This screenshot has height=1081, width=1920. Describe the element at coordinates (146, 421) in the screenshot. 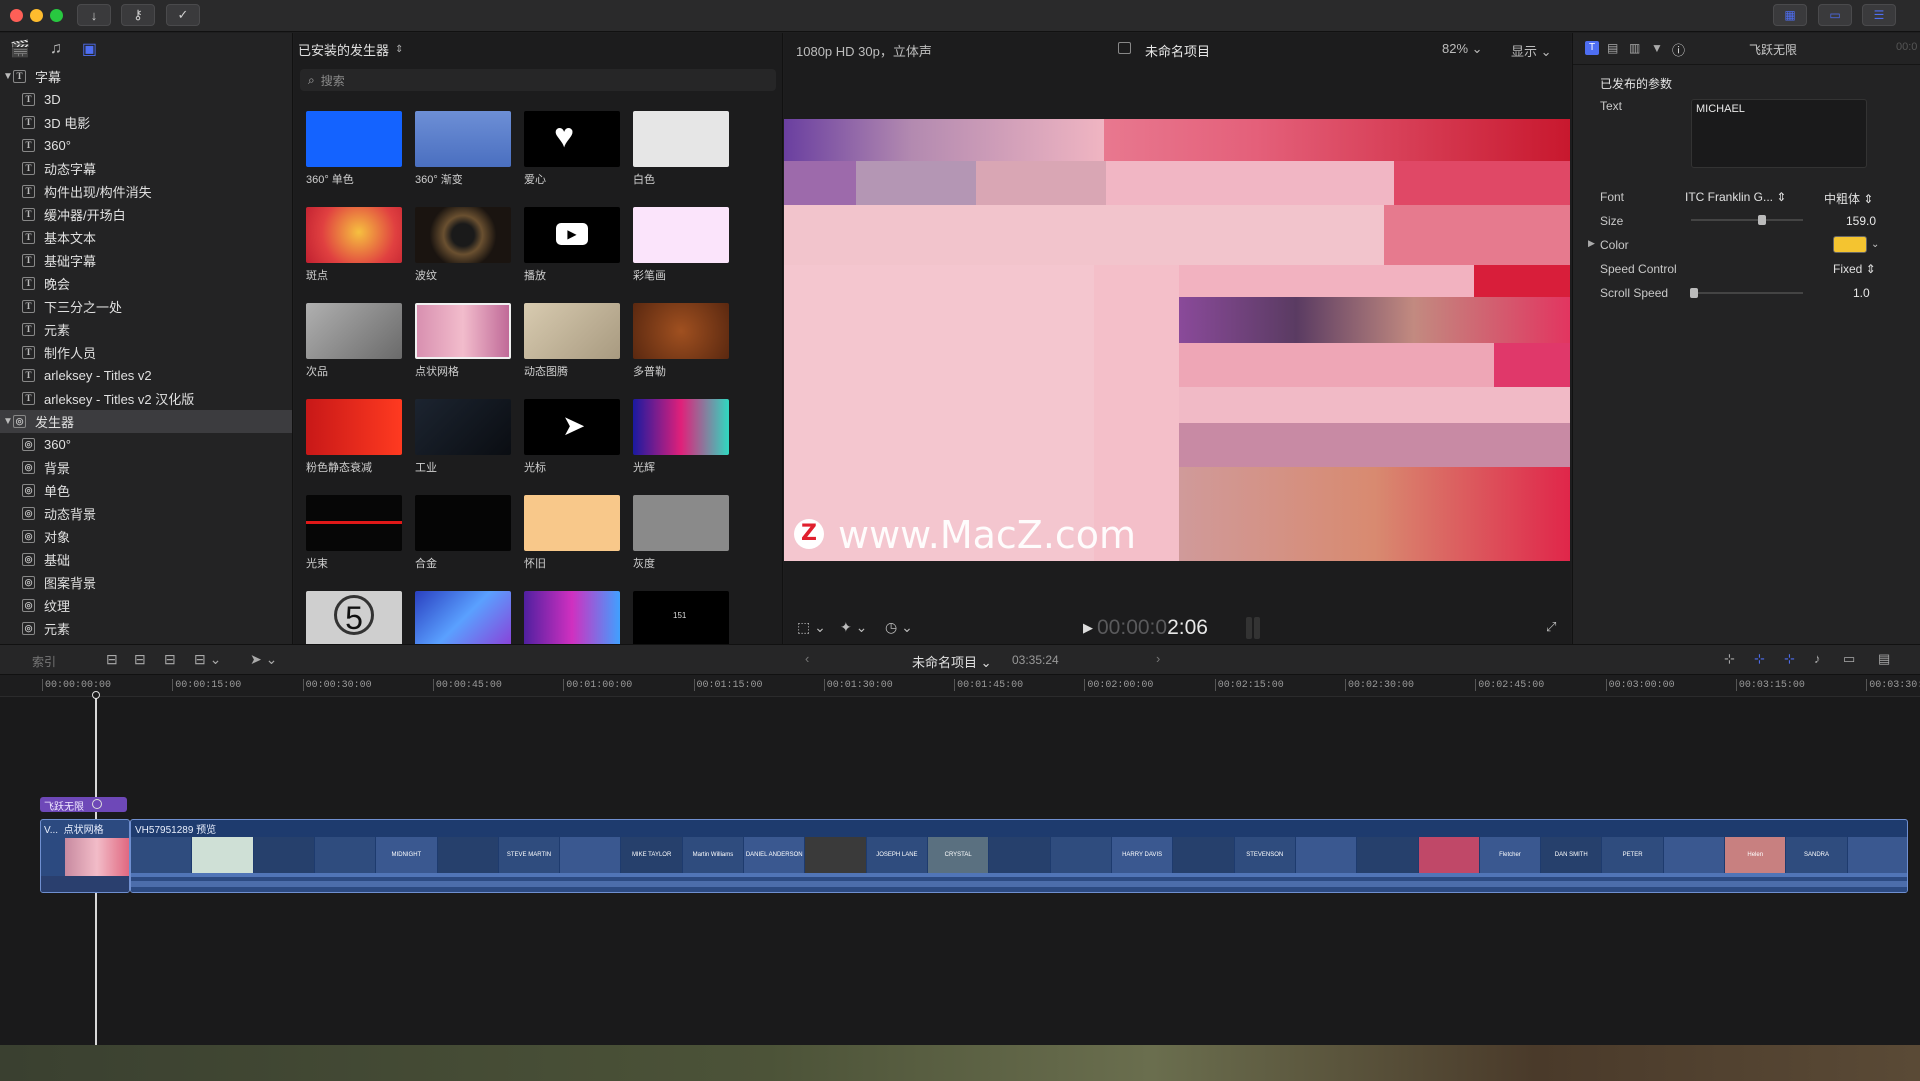

I see `sidebar-section-1: ▼ ◎ 发生器` at that location.